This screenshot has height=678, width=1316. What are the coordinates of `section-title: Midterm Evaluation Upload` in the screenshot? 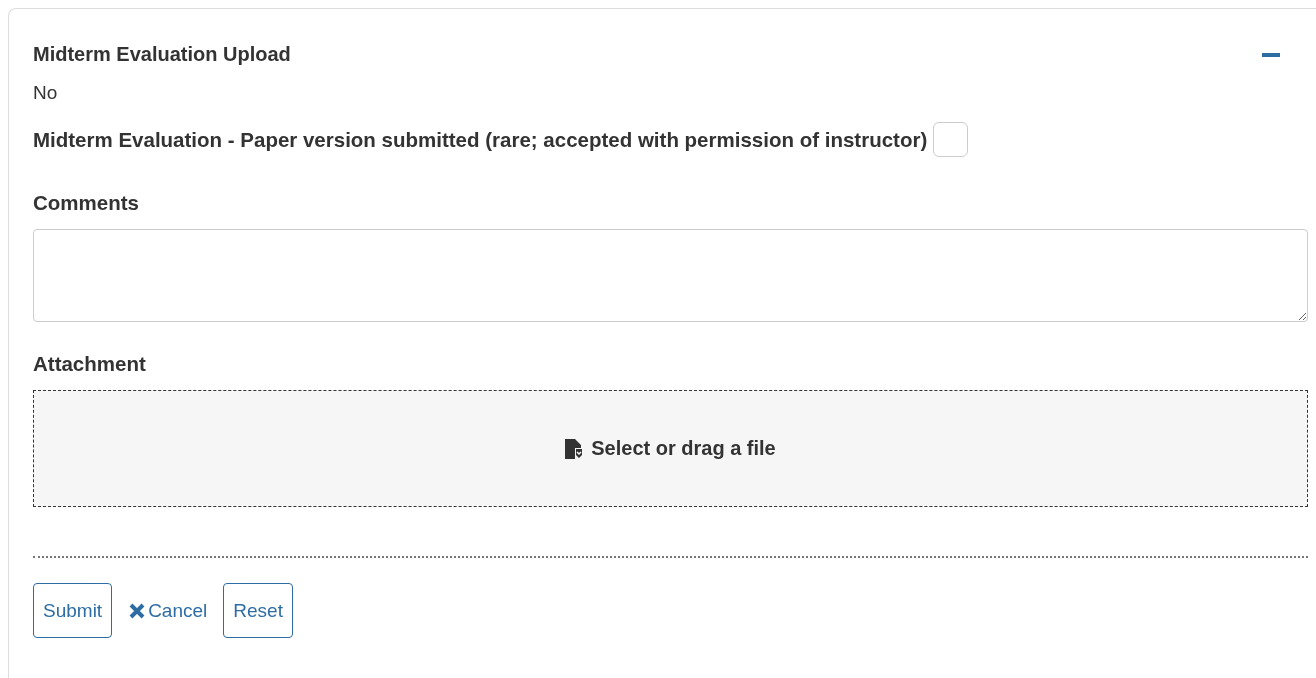 It's located at (162, 54).